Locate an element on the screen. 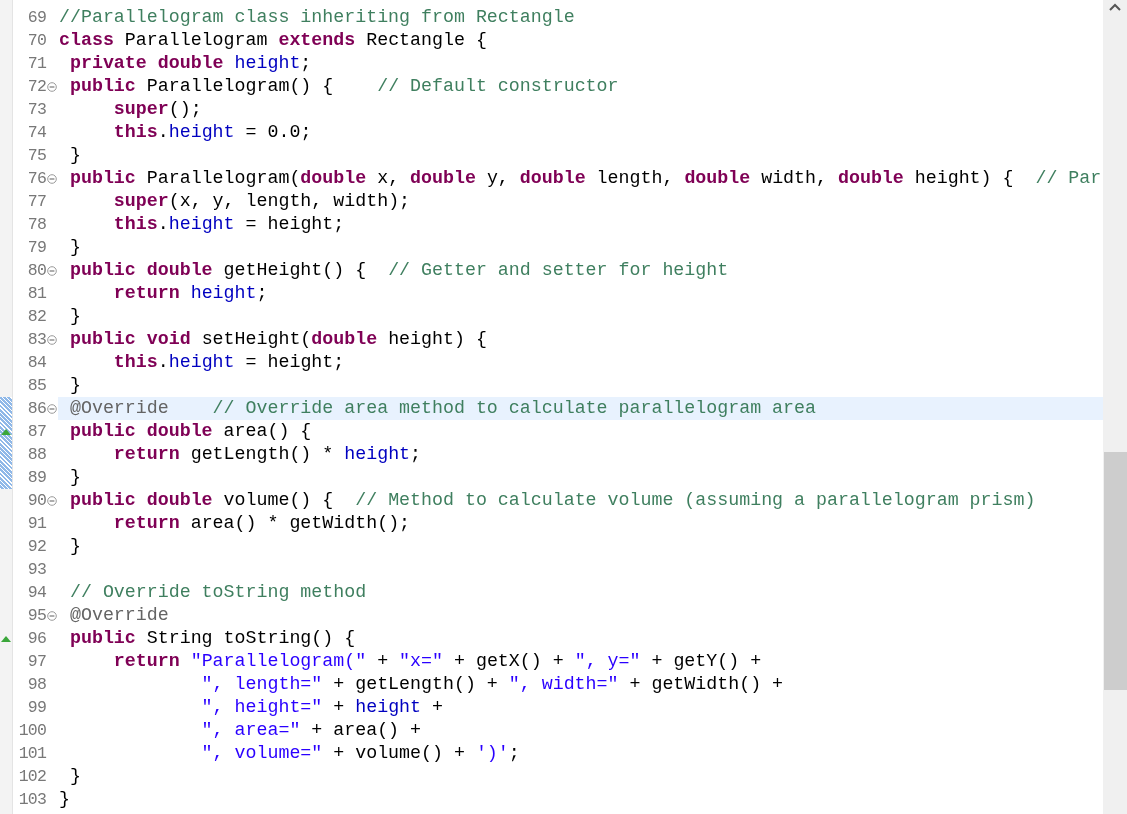 This screenshot has height=814, width=1127. code-line: // Override toString method is located at coordinates (218, 592).